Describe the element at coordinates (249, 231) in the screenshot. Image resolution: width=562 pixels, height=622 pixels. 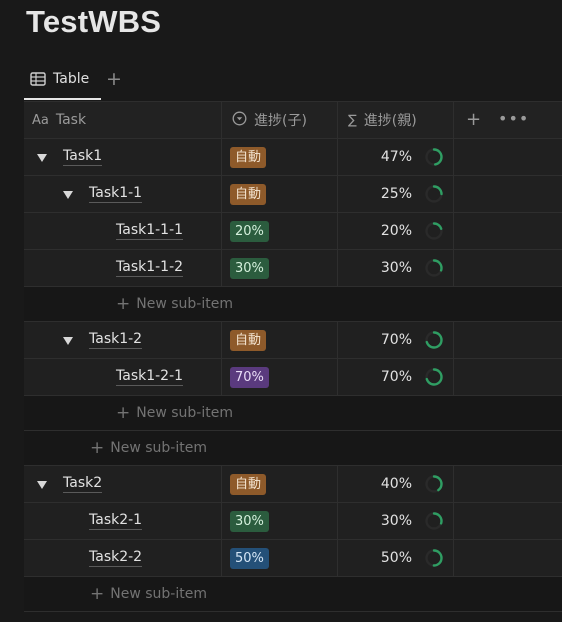
I see `select-badge: 20%` at that location.